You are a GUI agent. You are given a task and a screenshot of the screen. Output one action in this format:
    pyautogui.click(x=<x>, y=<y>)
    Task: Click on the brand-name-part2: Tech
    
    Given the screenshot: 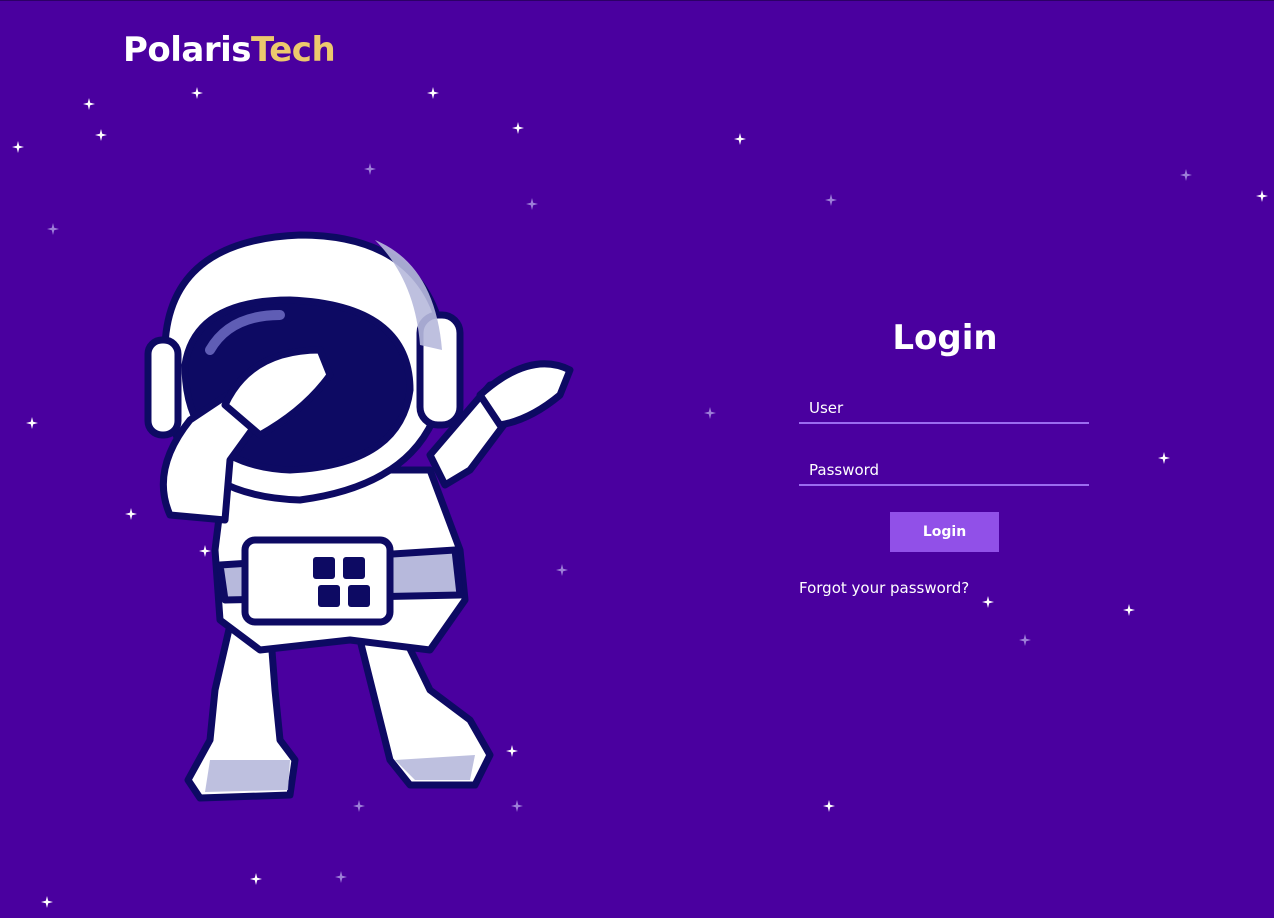 What is the action you would take?
    pyautogui.click(x=293, y=50)
    